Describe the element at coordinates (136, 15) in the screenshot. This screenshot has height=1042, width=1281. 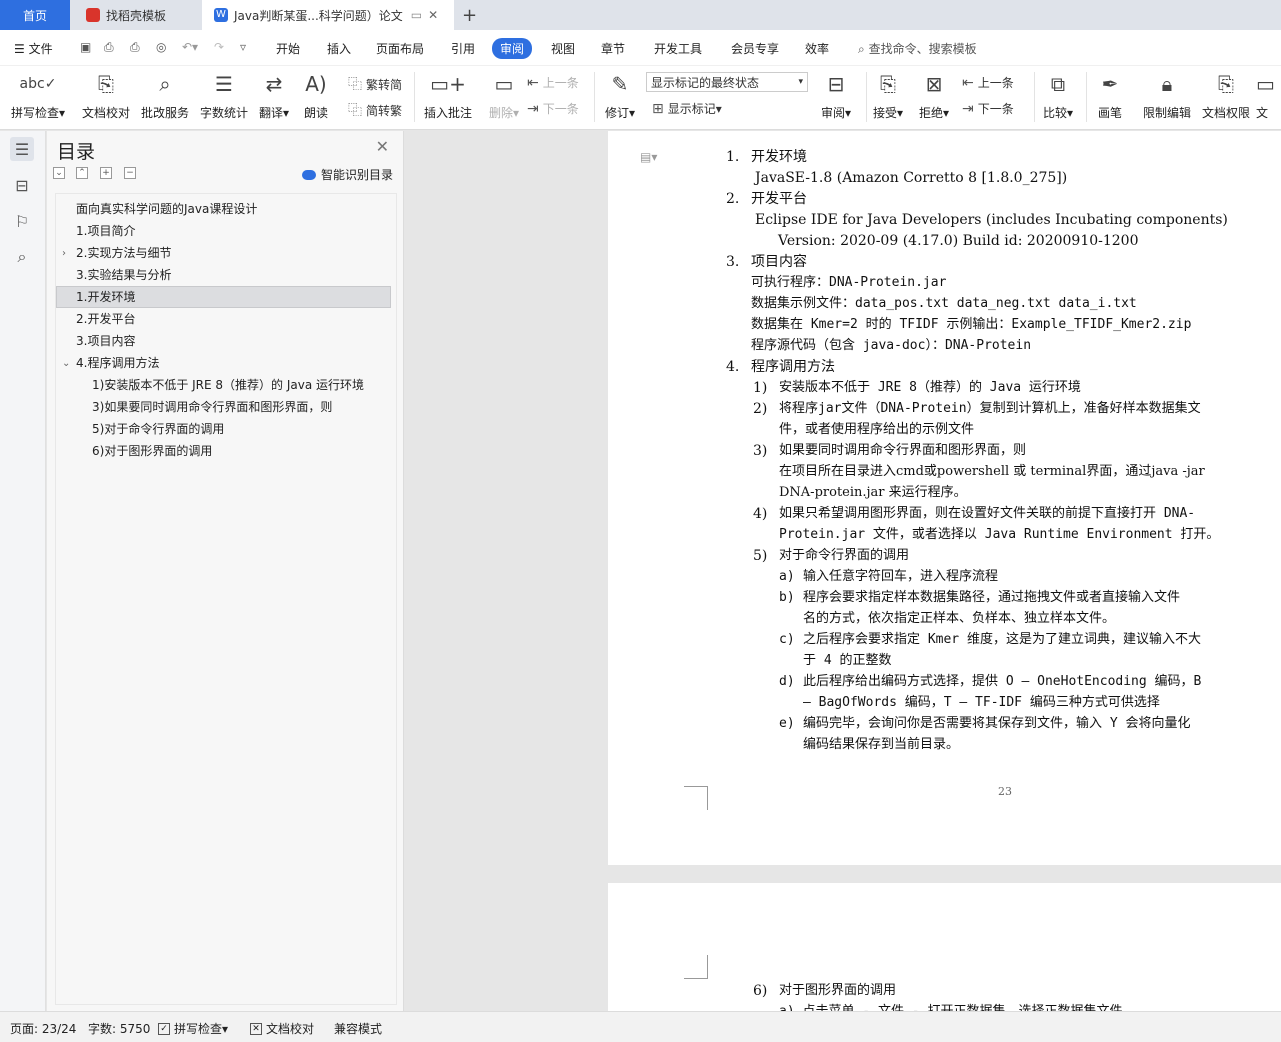
I see `tab-templates: 找稻壳模板` at that location.